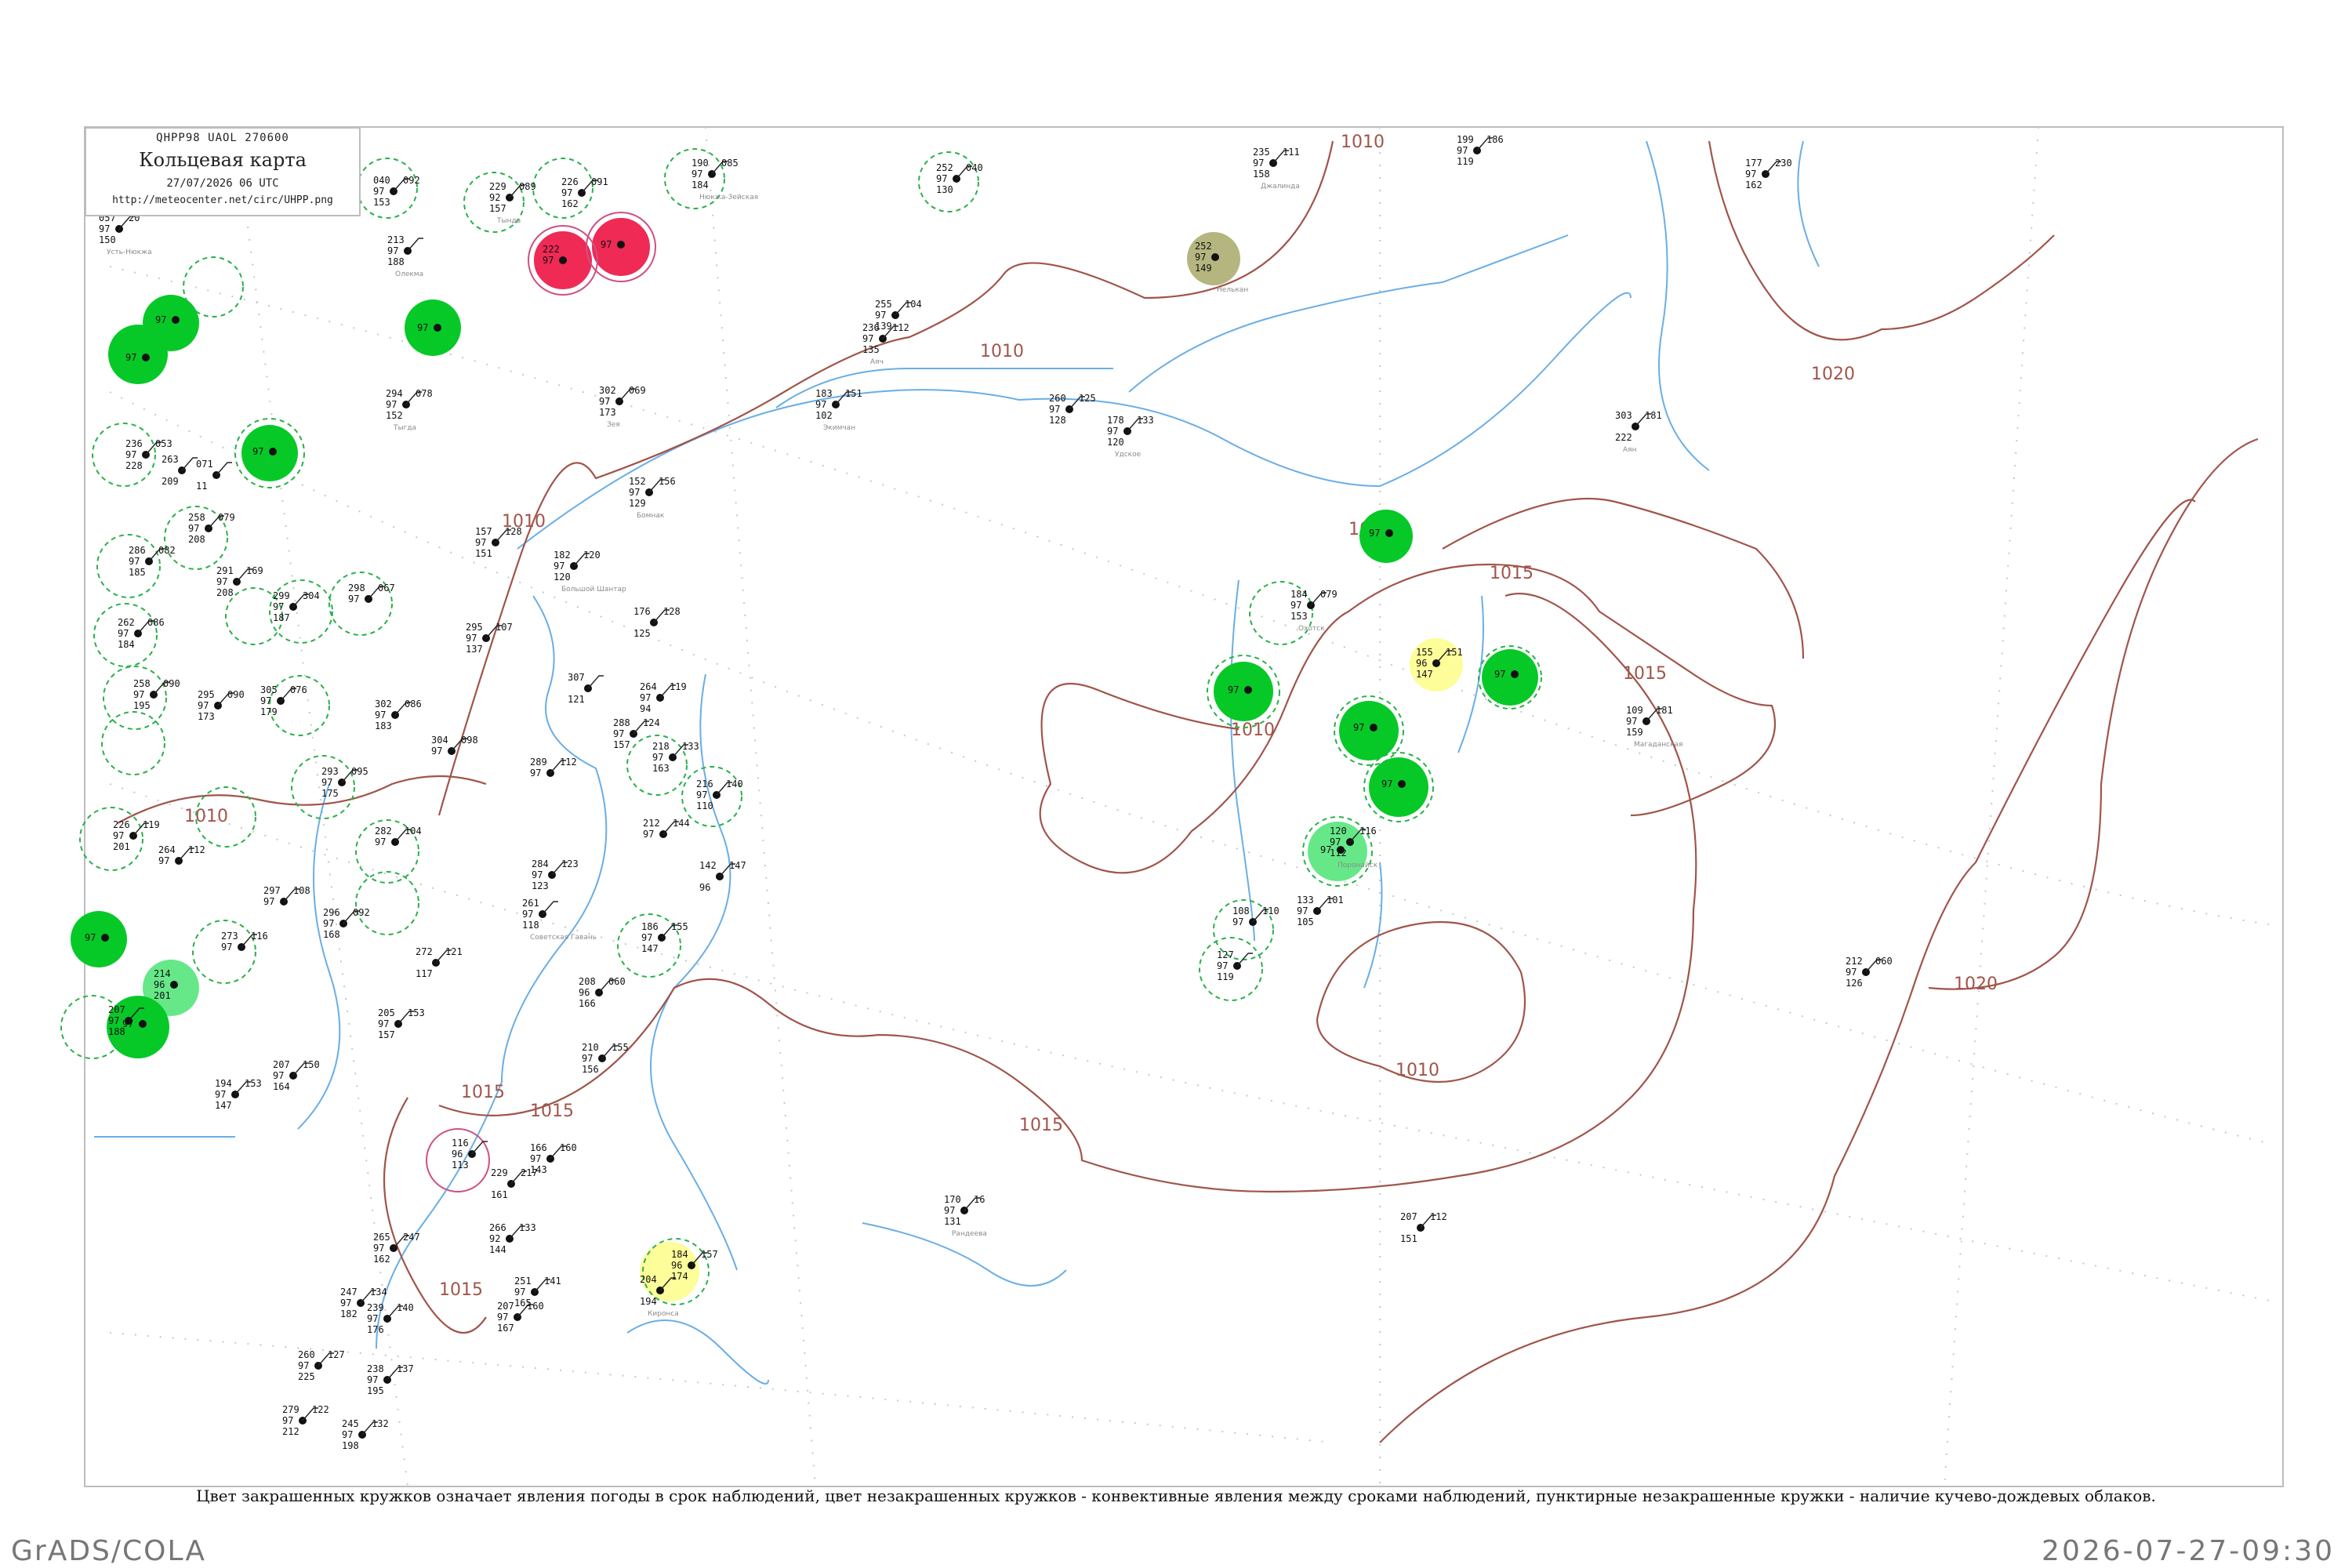  What do you see at coordinates (1280, 187) in the screenshot?
I see `station-name: Джалинда` at bounding box center [1280, 187].